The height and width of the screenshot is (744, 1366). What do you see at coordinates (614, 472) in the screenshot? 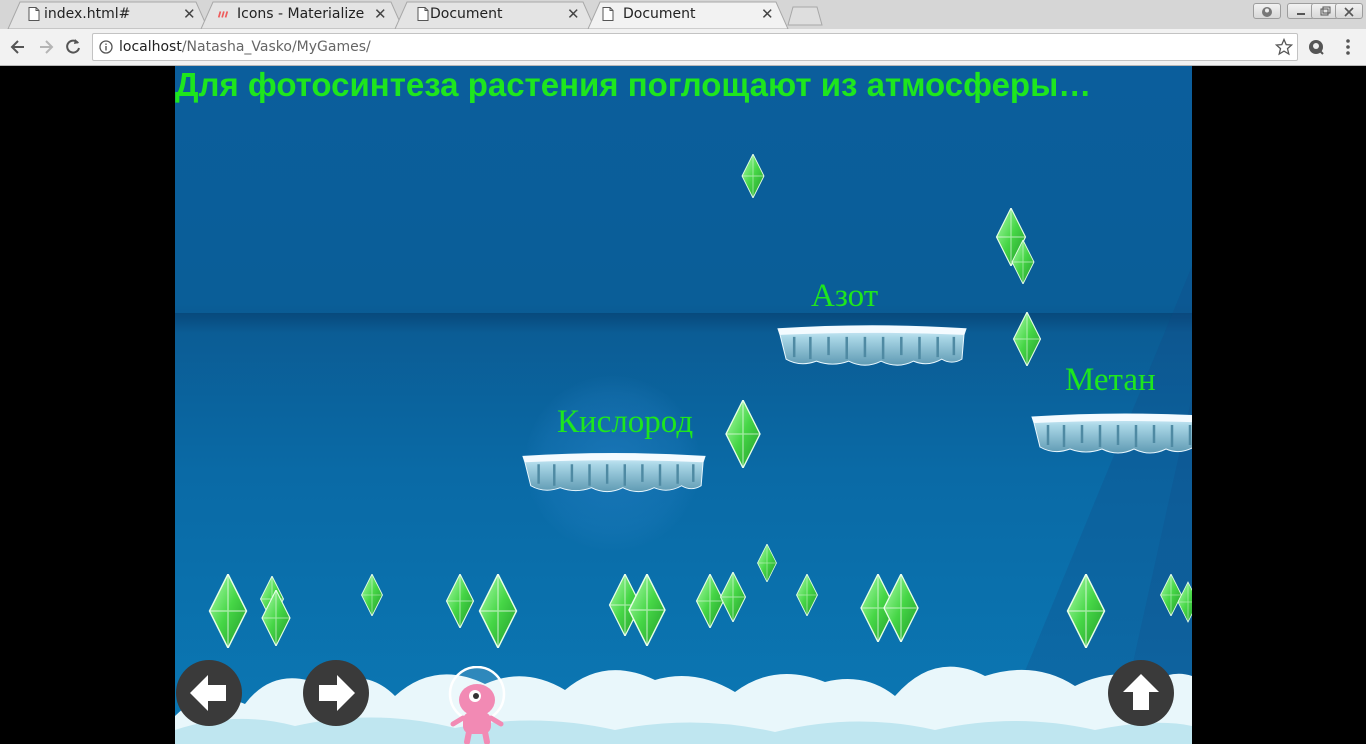
I see `platform-kislorod` at bounding box center [614, 472].